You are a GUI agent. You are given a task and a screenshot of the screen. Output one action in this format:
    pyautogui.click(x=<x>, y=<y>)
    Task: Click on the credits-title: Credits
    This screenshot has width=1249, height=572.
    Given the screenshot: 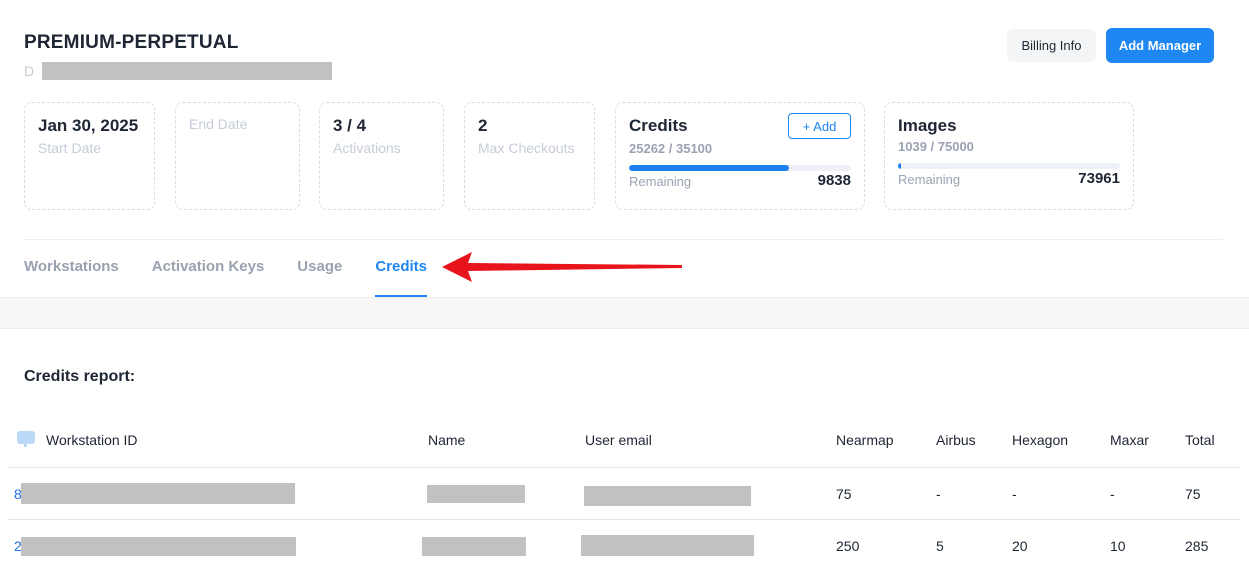 What is the action you would take?
    pyautogui.click(x=658, y=125)
    